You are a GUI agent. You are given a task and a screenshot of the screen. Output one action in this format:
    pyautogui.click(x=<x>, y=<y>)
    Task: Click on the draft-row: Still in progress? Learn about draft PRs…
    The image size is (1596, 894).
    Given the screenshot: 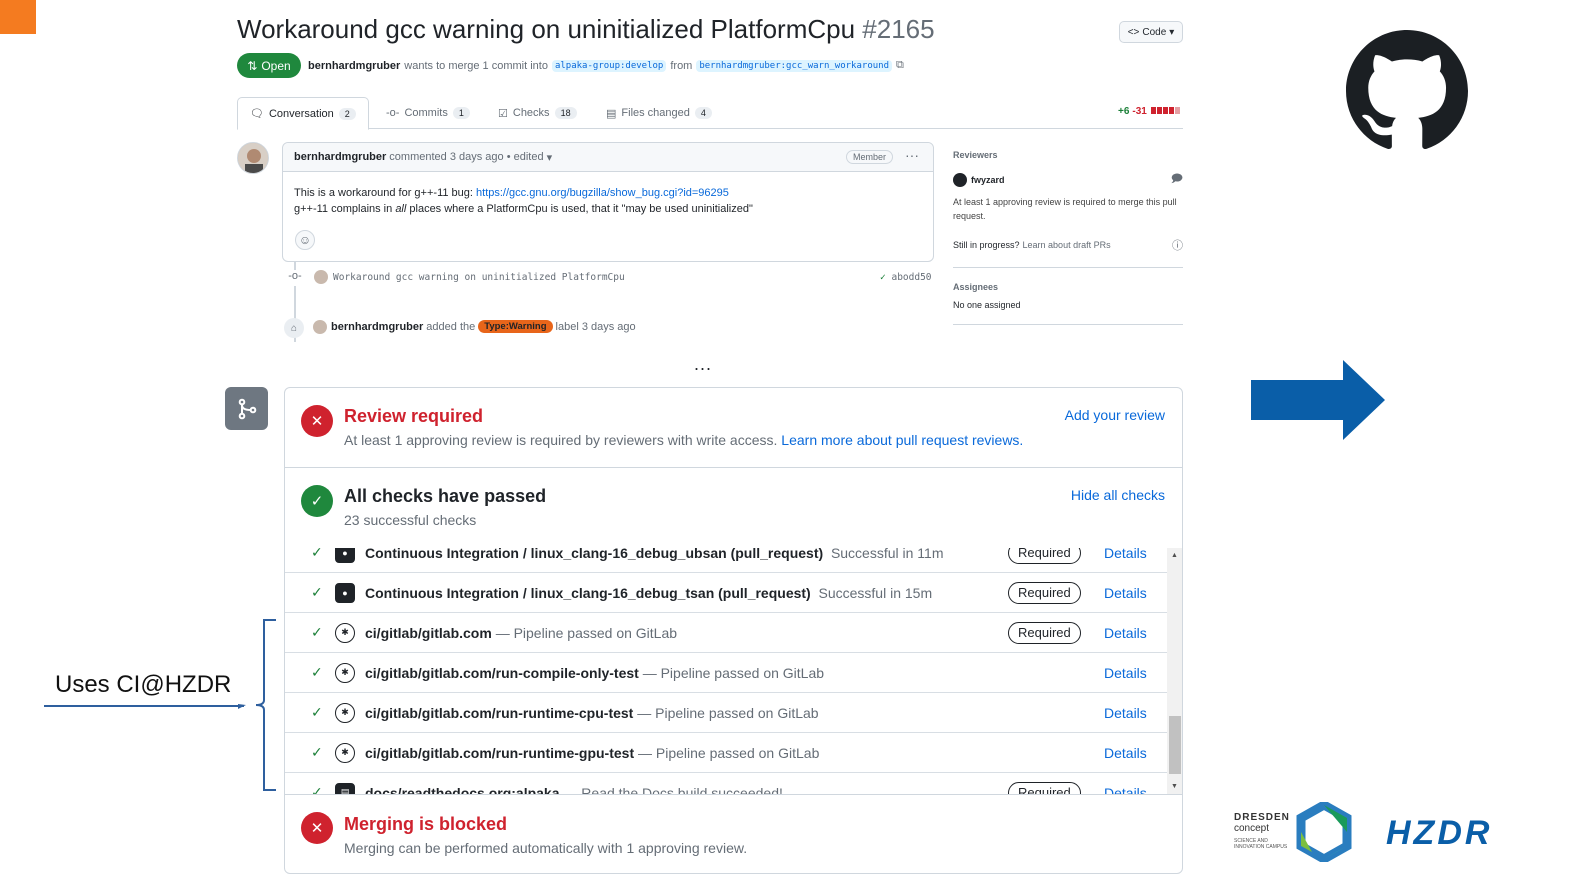 What is the action you would take?
    pyautogui.click(x=1068, y=245)
    